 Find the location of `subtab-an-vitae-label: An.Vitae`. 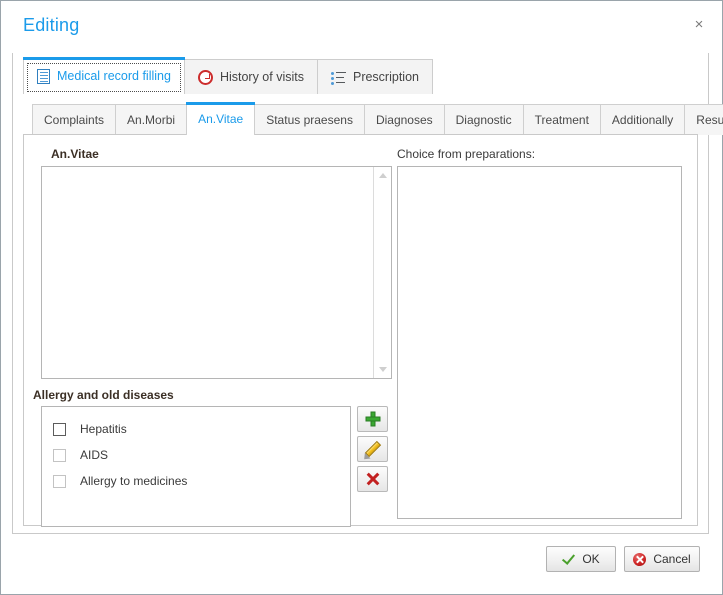

subtab-an-vitae-label: An.Vitae is located at coordinates (221, 119).